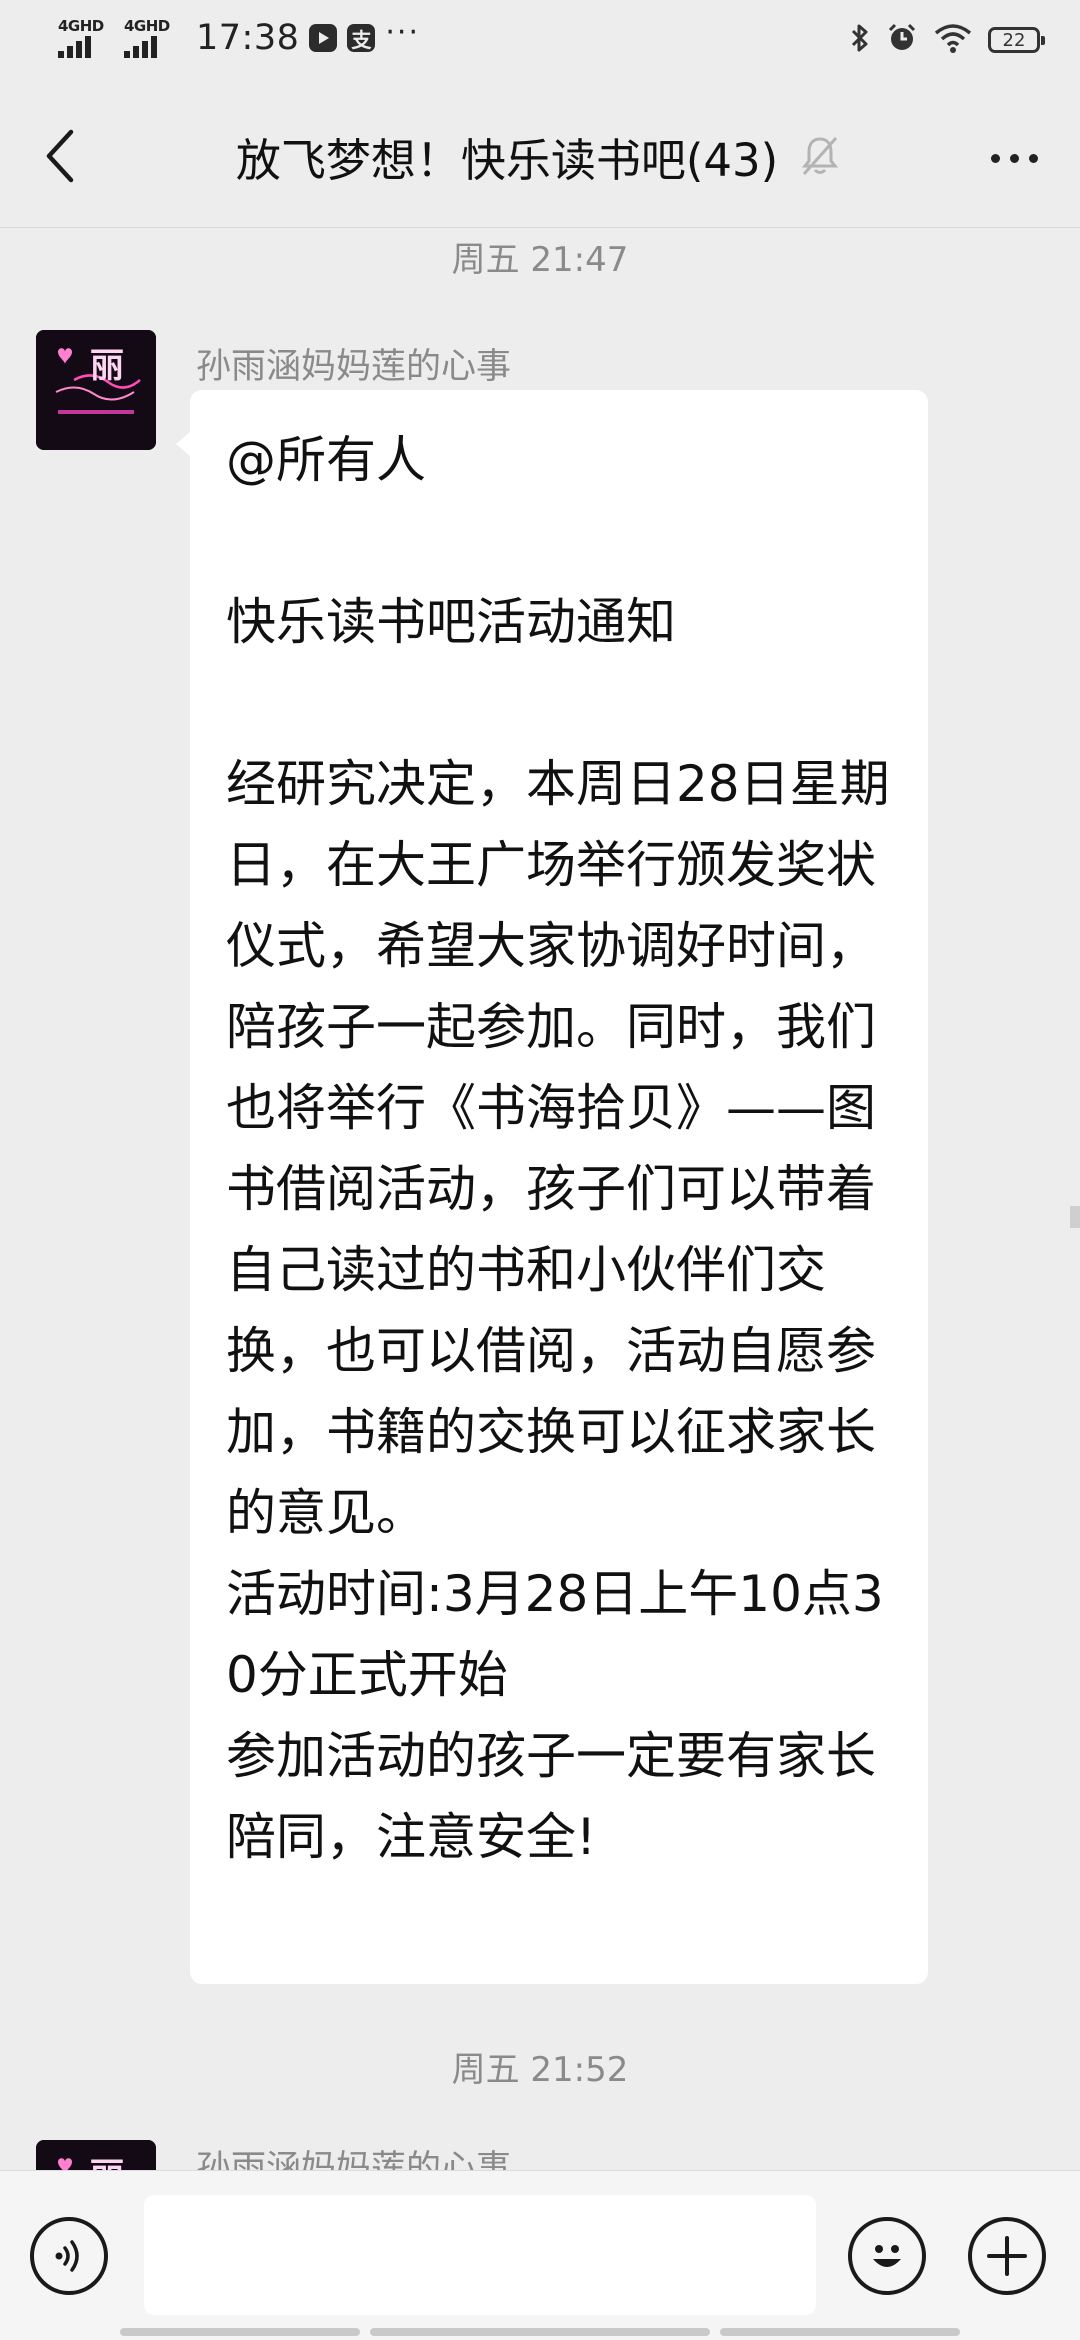  I want to click on message-timestamp: 周五 21:52, so click(540, 2070).